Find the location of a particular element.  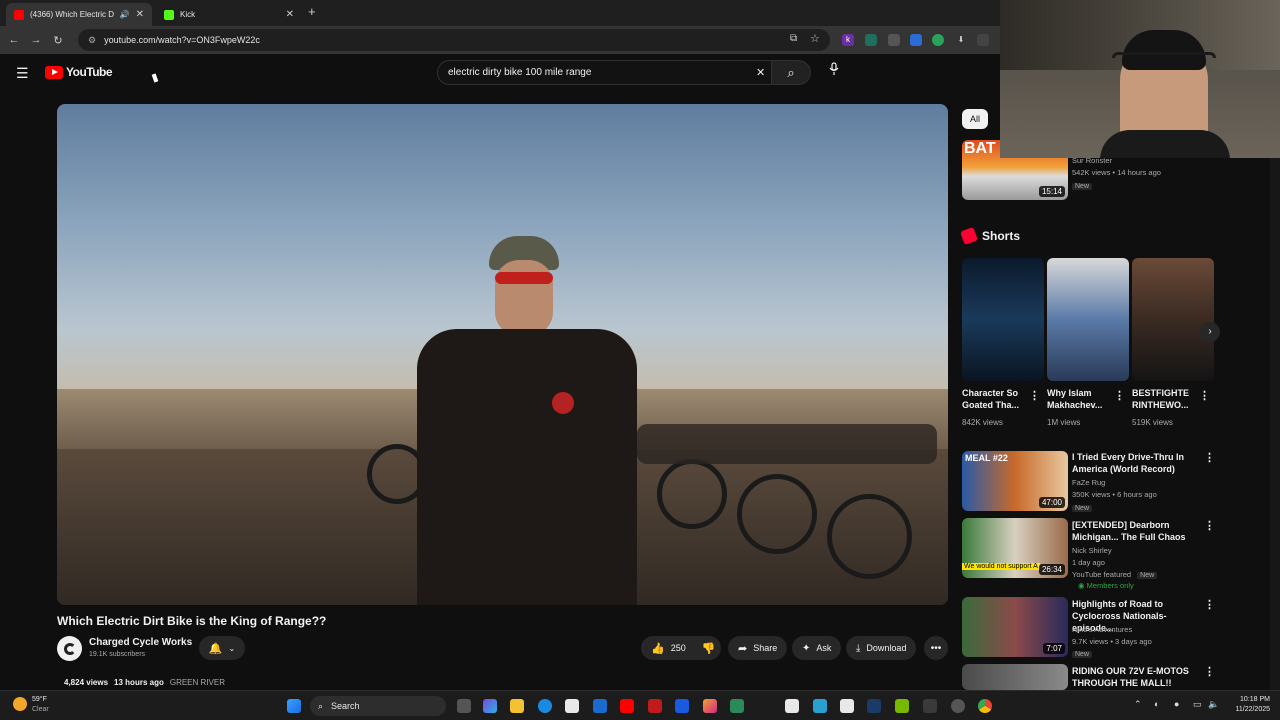

weather-temp: 59°F is located at coordinates (39, 699).